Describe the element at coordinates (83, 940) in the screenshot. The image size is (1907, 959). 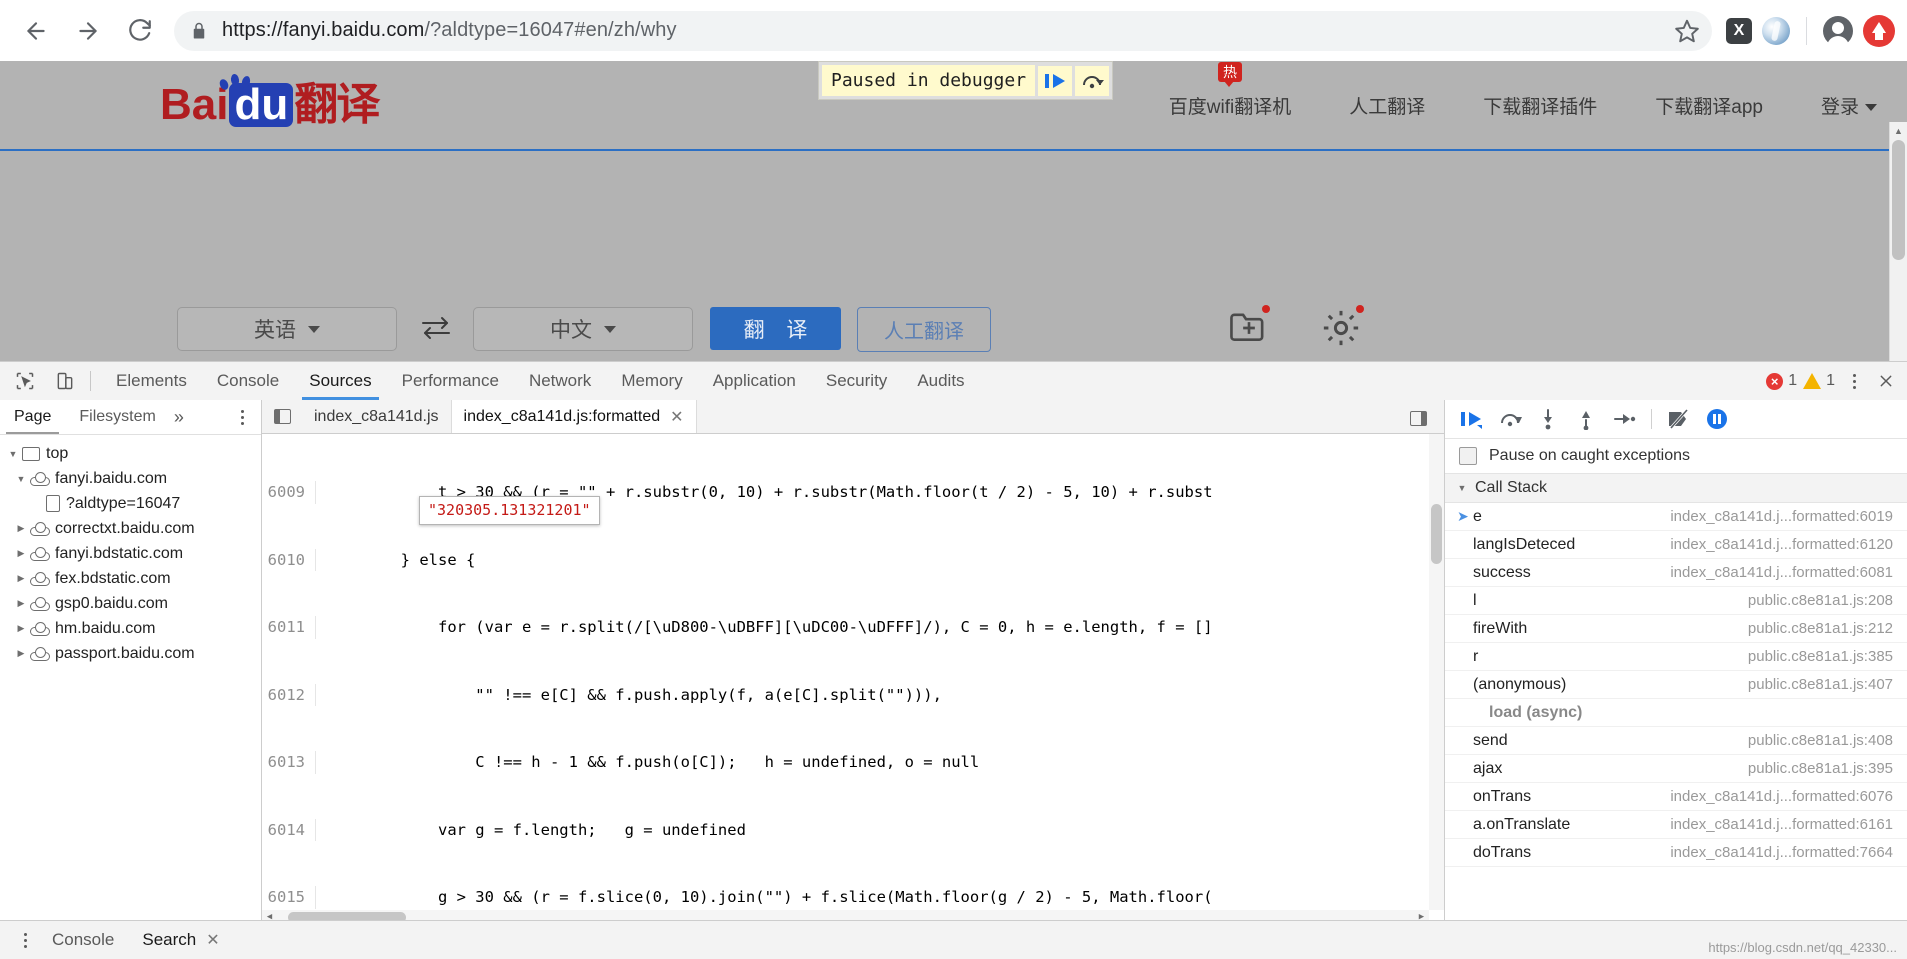
I see `drawer-tab-console: Console` at that location.